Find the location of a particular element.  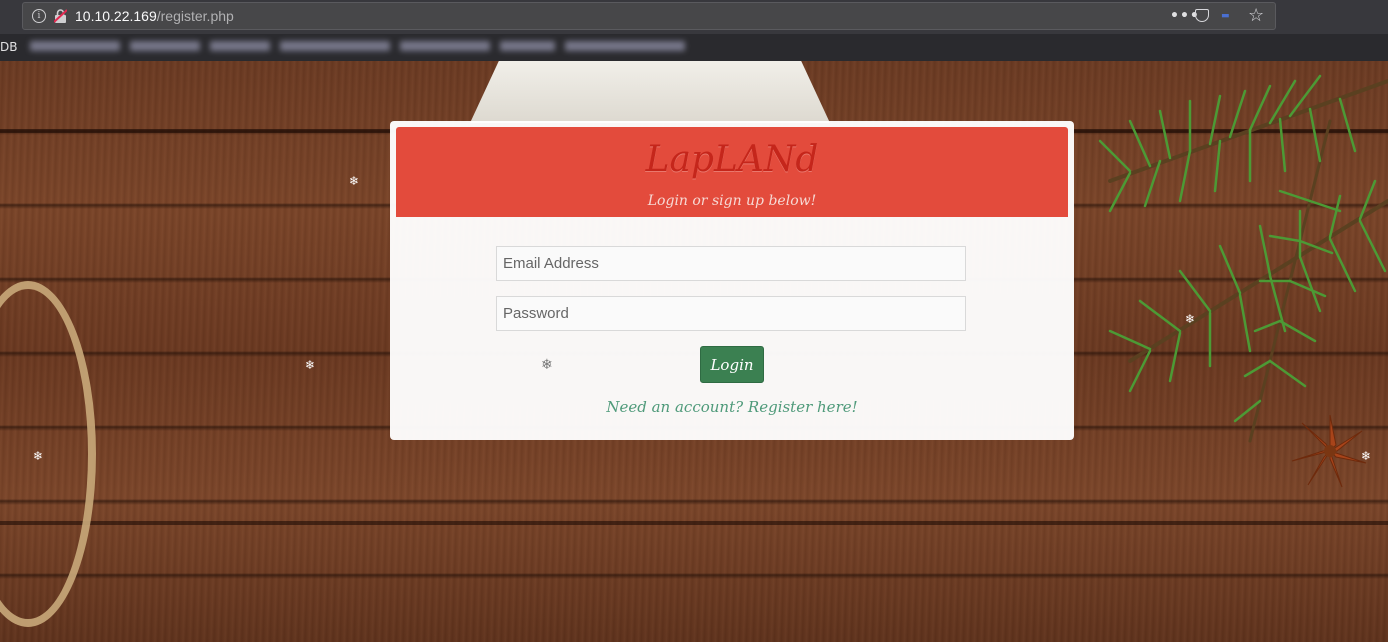

email-field is located at coordinates (731, 263).